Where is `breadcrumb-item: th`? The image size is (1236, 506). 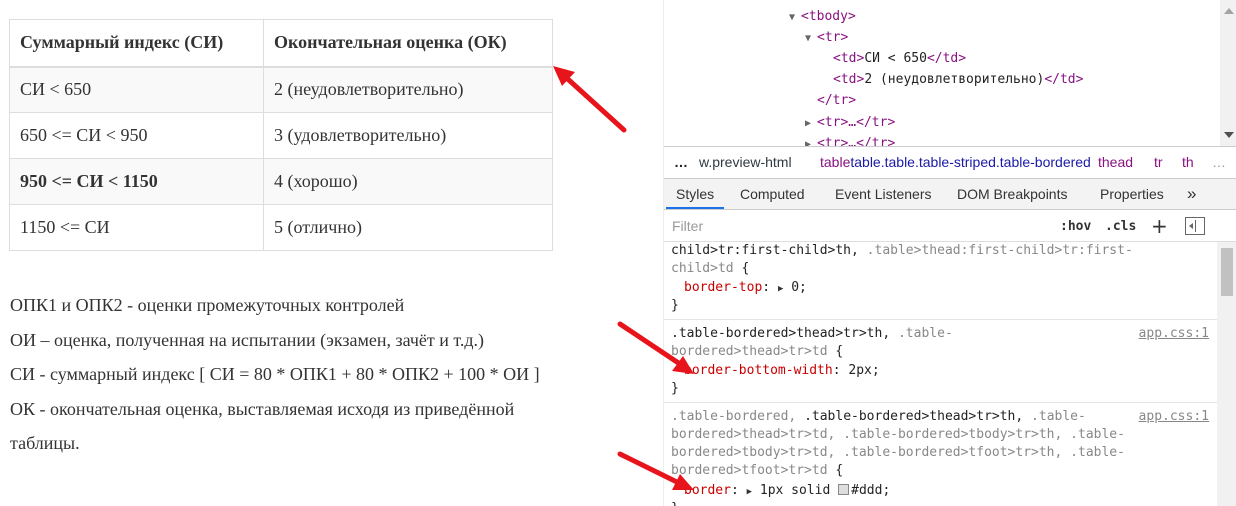 breadcrumb-item: th is located at coordinates (1188, 162).